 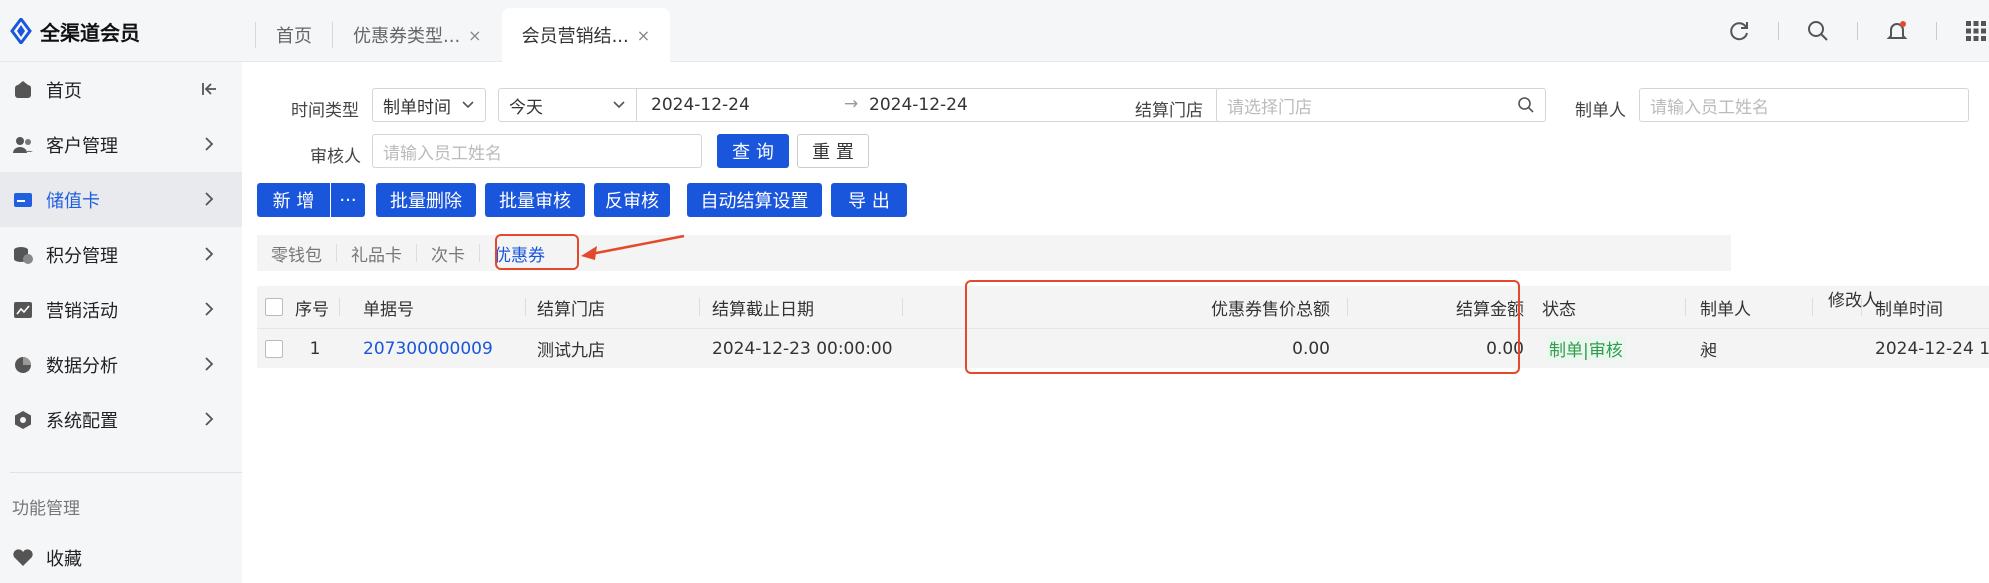 What do you see at coordinates (1708, 351) in the screenshot?
I see `row-creator: 昶` at bounding box center [1708, 351].